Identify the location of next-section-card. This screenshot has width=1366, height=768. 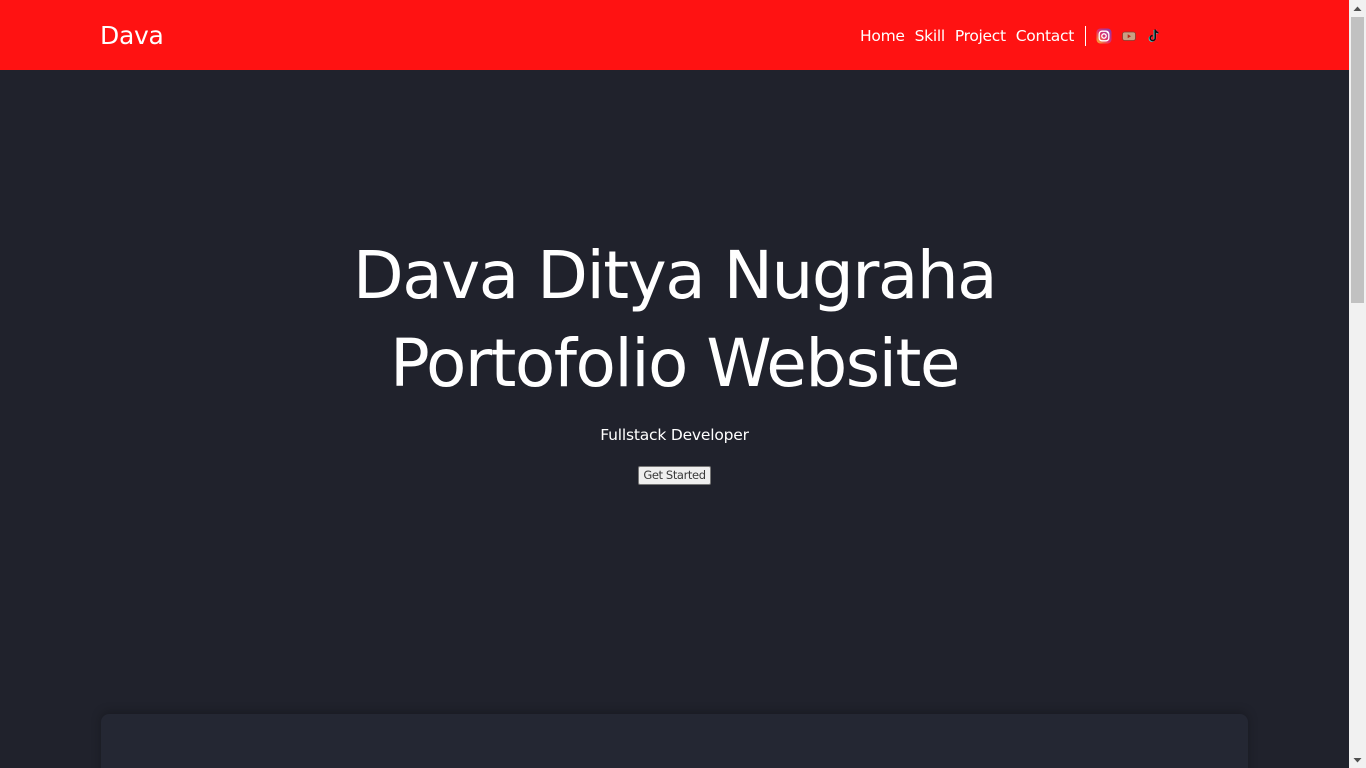
(674, 741).